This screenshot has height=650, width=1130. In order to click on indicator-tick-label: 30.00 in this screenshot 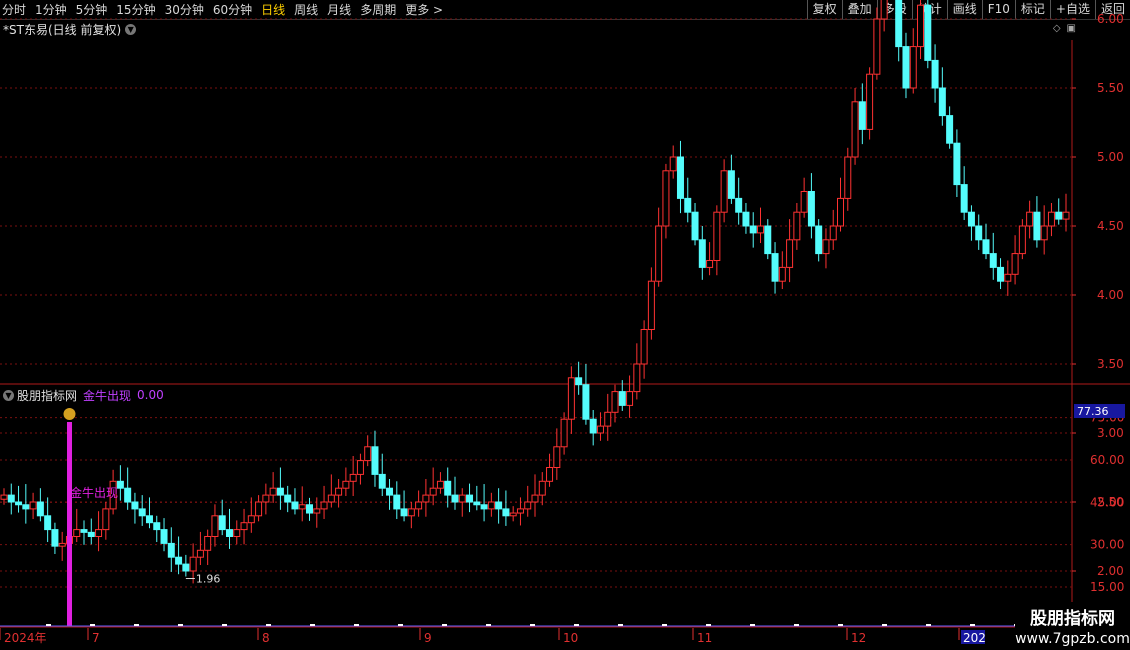, I will do `click(1107, 545)`.